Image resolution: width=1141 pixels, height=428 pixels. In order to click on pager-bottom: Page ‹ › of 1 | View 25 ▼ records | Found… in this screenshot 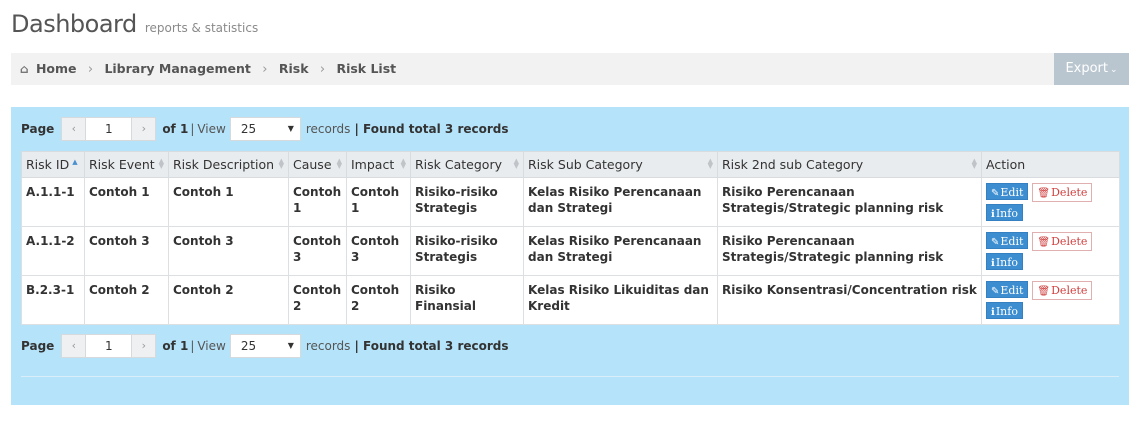, I will do `click(265, 346)`.